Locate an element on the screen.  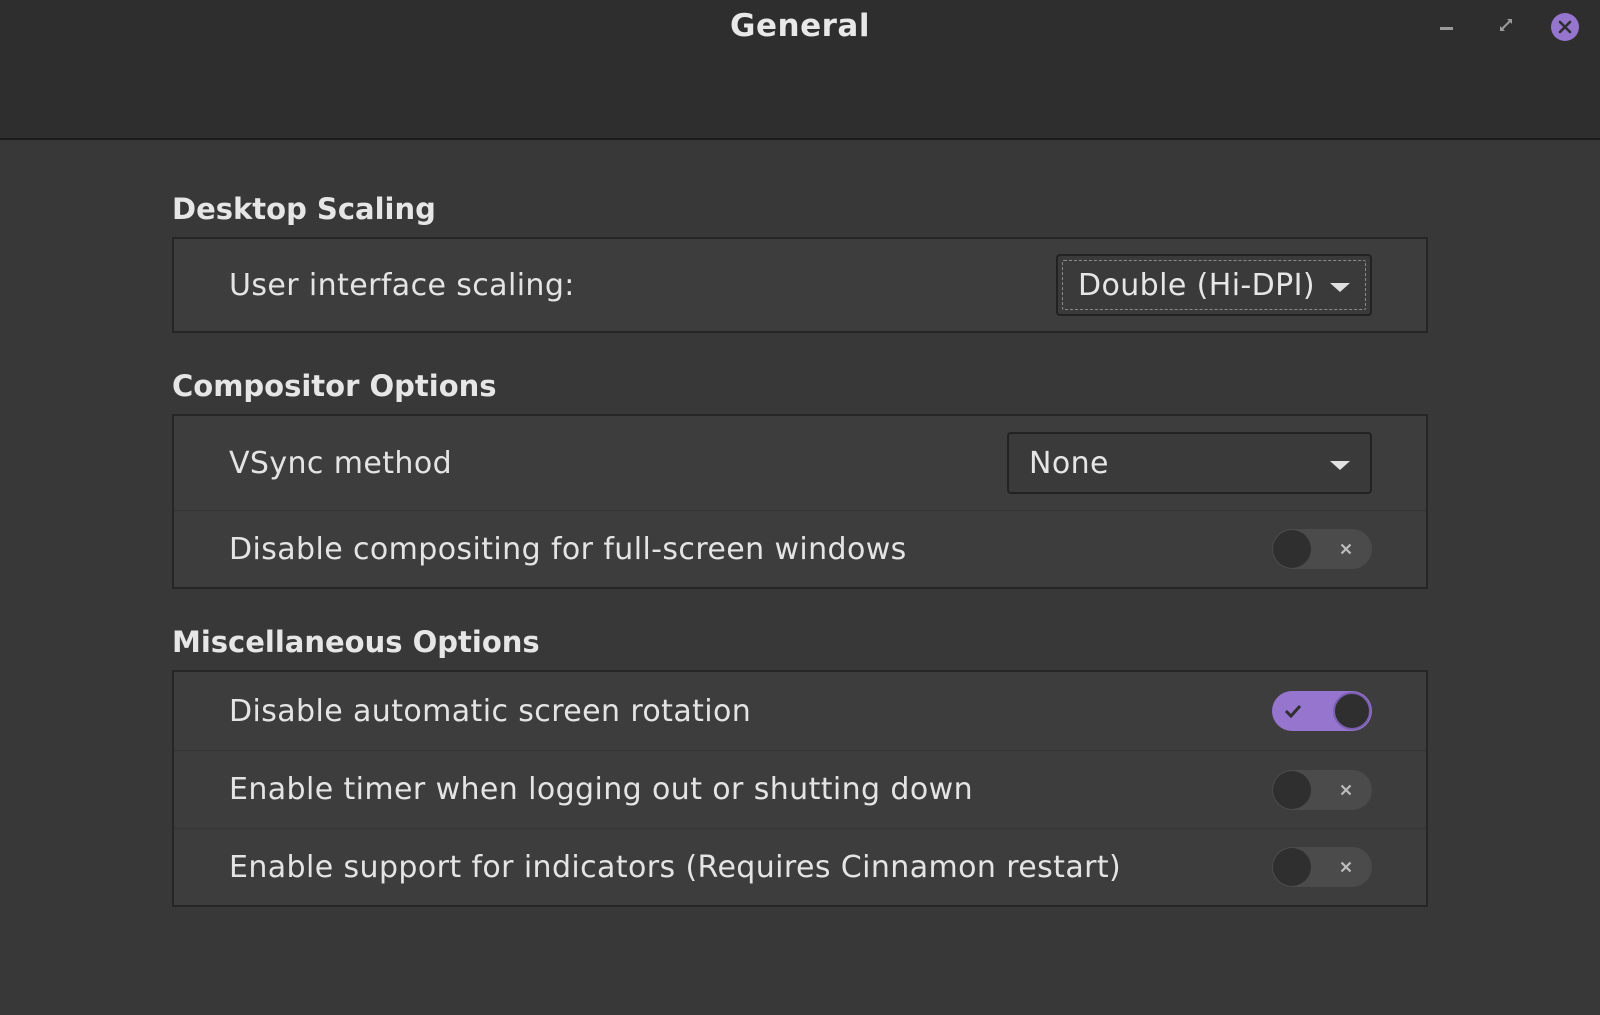
ui-scaling-row: User interface scaling: Double (Hi-DPI) is located at coordinates (800, 285).